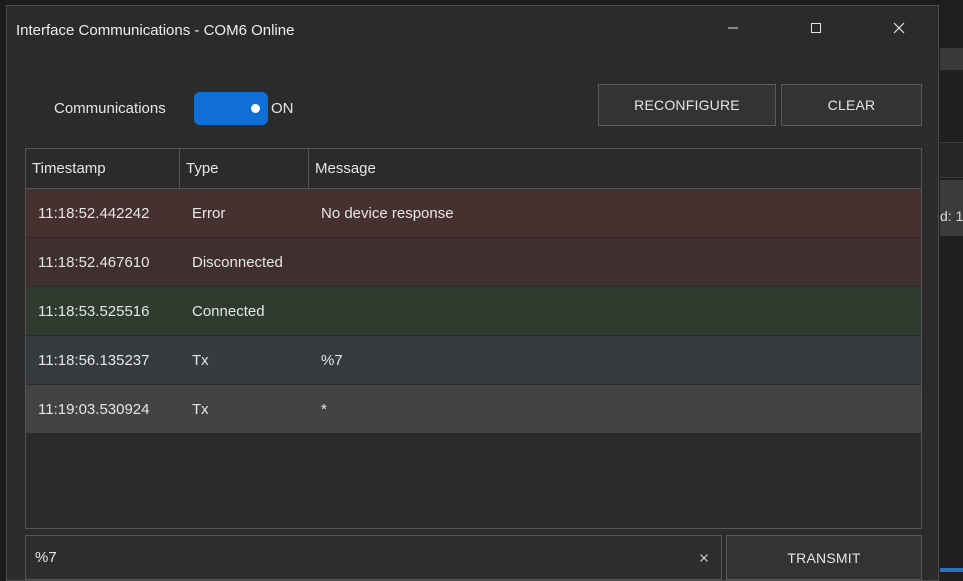 Image resolution: width=963 pixels, height=581 pixels. I want to click on transmit-input, so click(355, 557).